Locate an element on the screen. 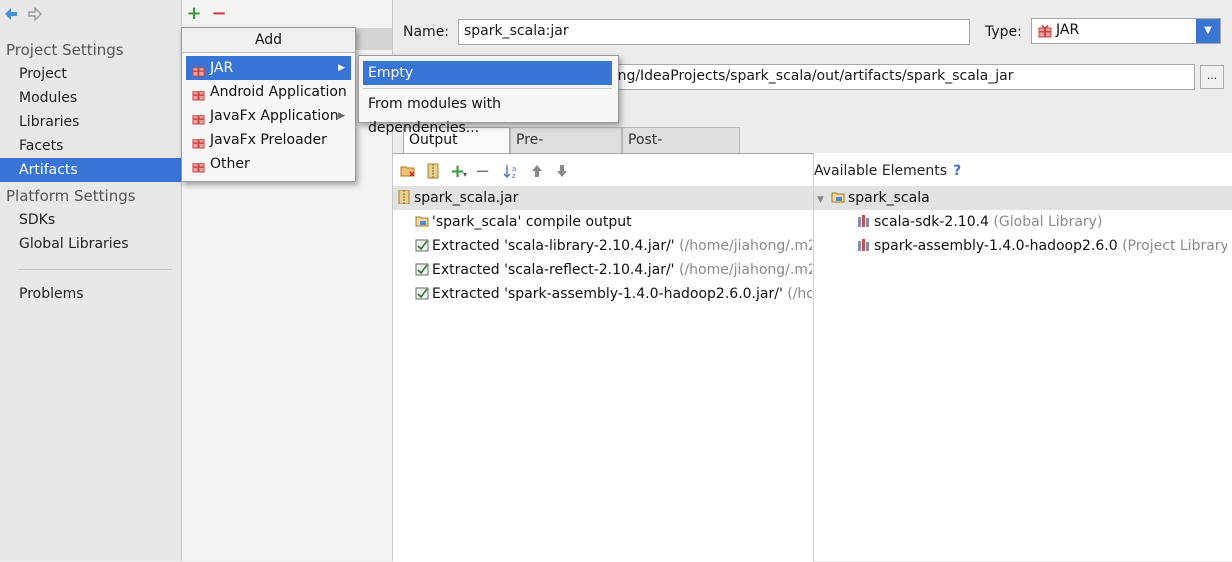 The height and width of the screenshot is (562, 1232). chevron-down-icon: ▼ is located at coordinates (1208, 31).